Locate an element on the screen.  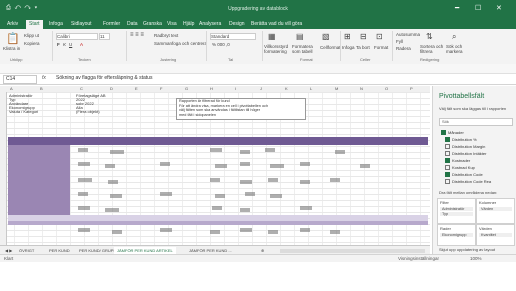
paste-button: Klistra in is located at coordinates (11, 48).